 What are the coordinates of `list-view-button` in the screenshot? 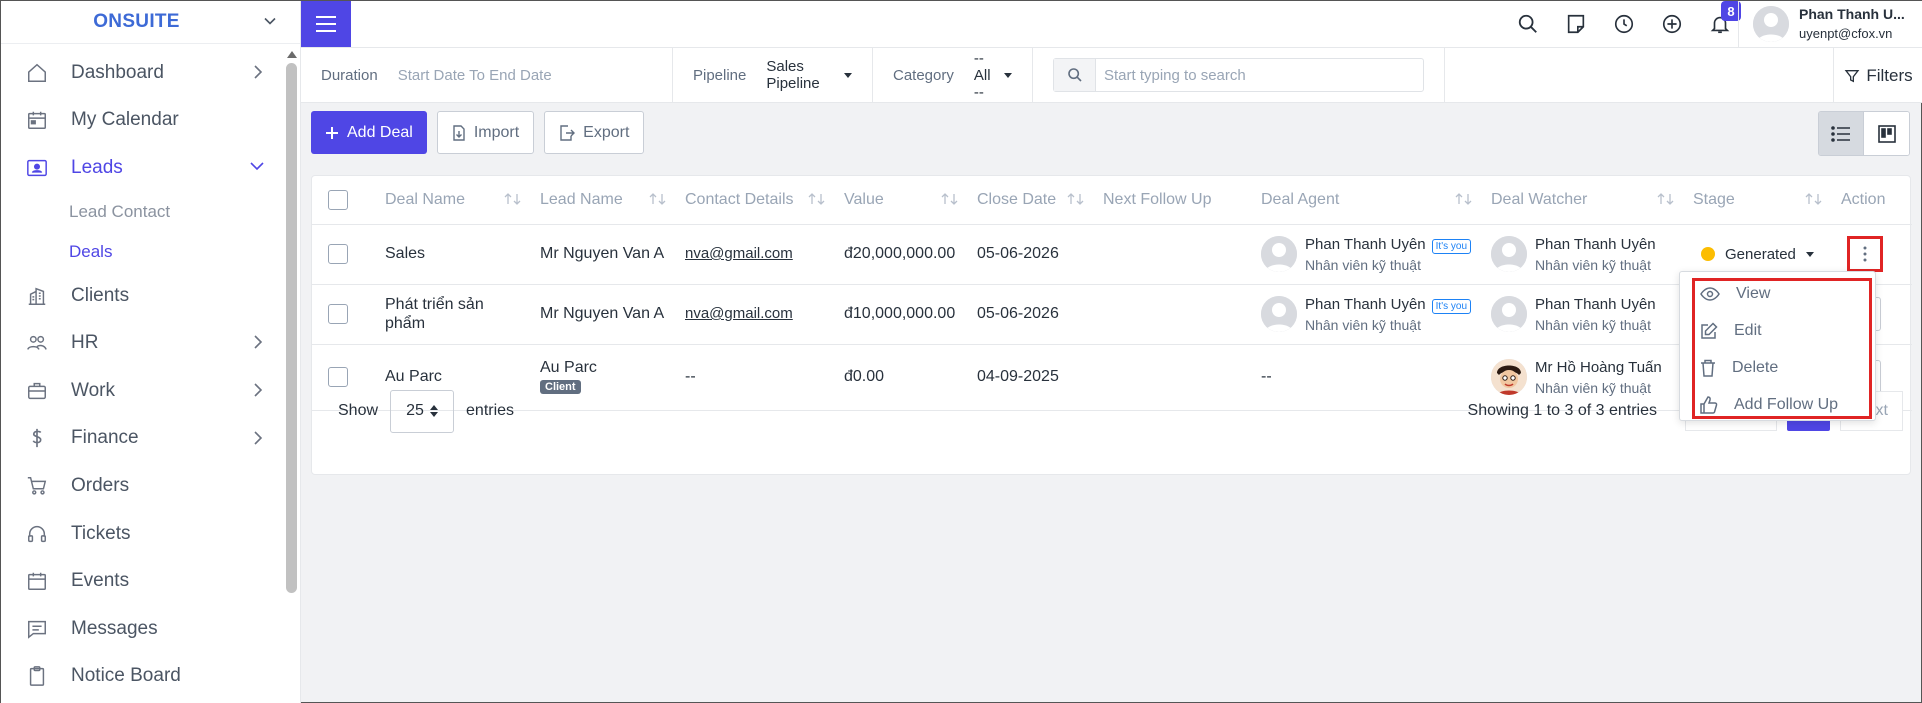 It's located at (1841, 133).